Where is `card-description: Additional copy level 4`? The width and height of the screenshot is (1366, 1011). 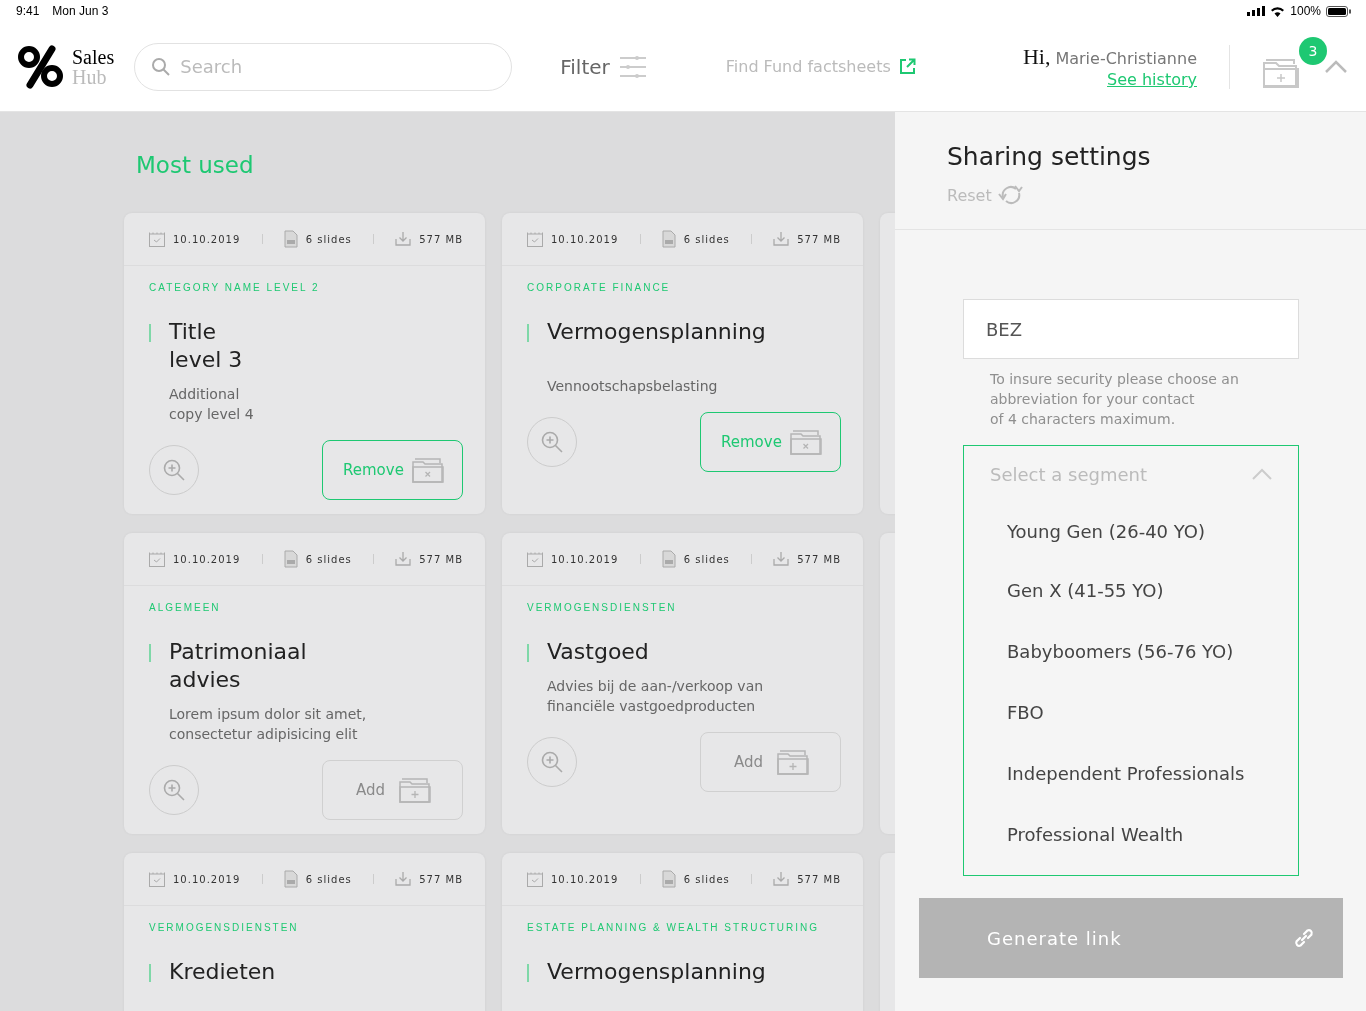 card-description: Additional copy level 4 is located at coordinates (212, 404).